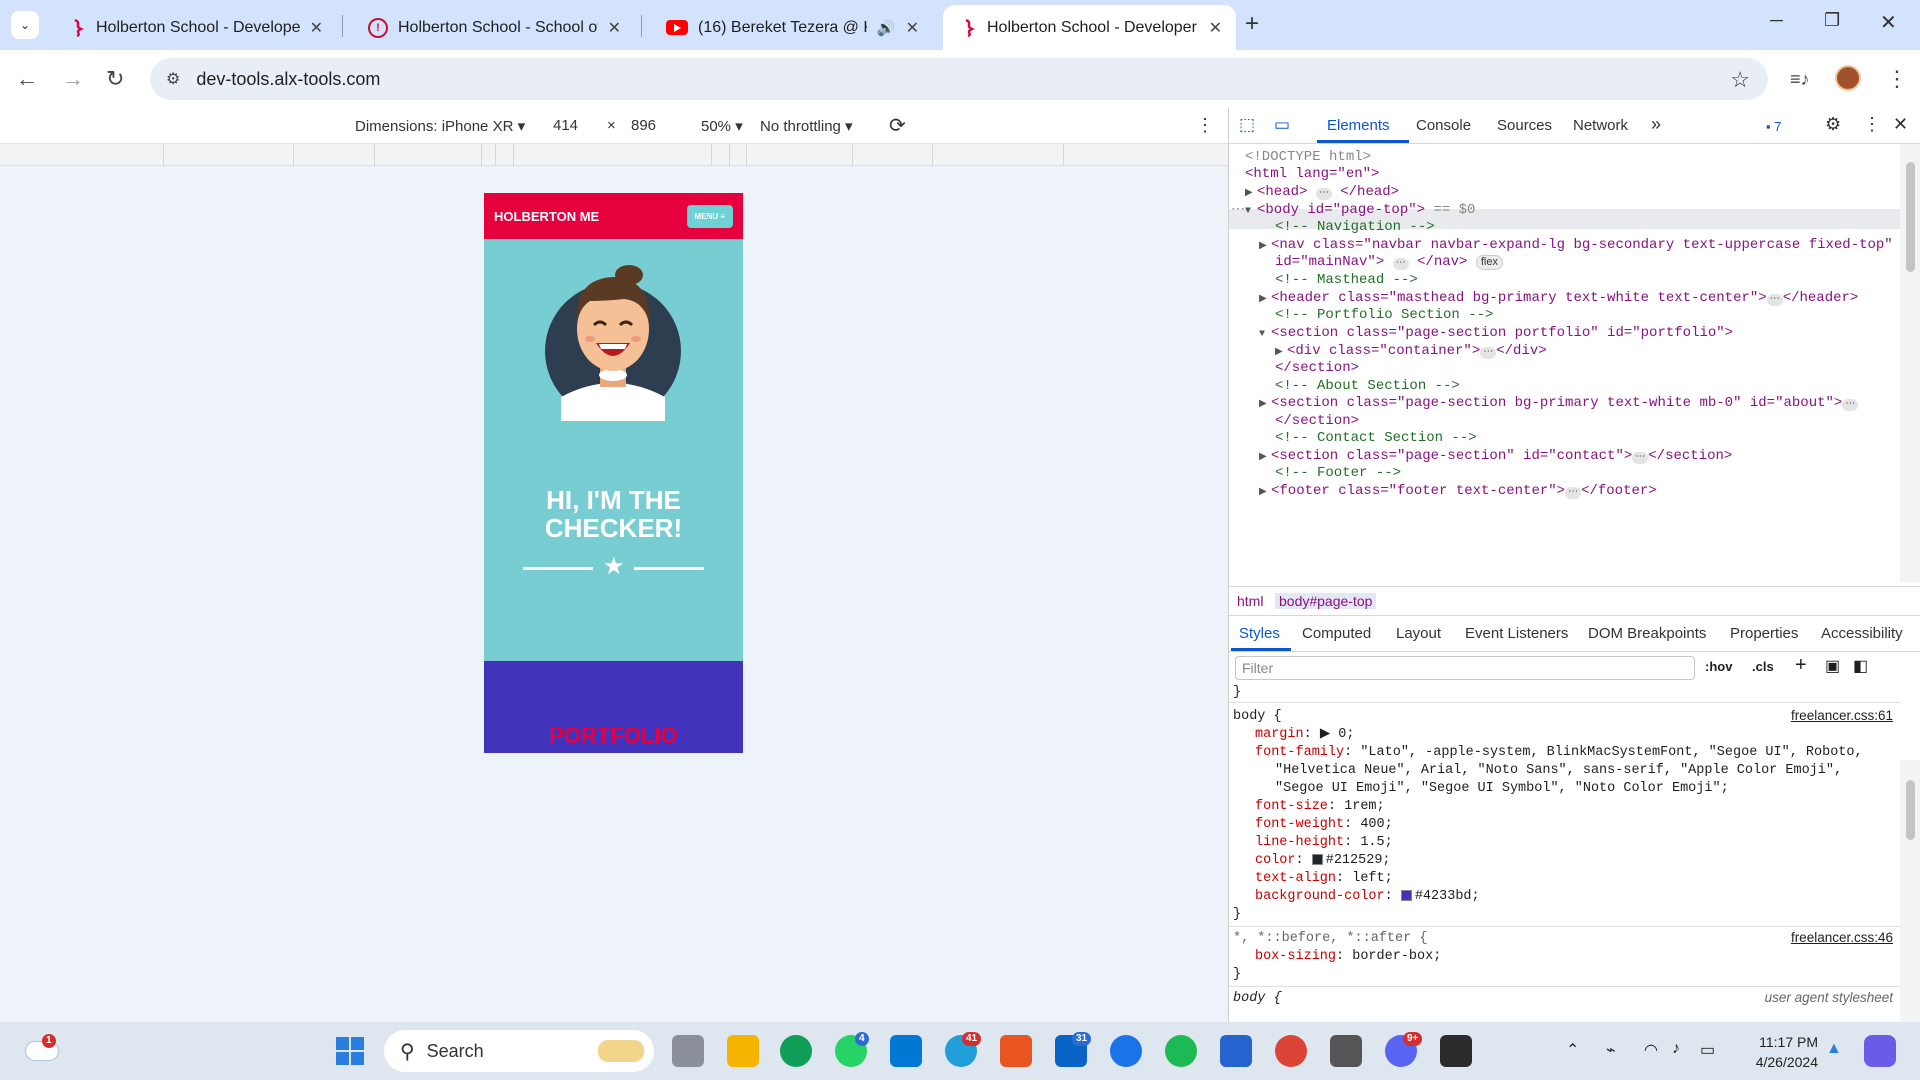 This screenshot has height=1080, width=1920. I want to click on bookmark-star-icon: ☆, so click(1740, 80).